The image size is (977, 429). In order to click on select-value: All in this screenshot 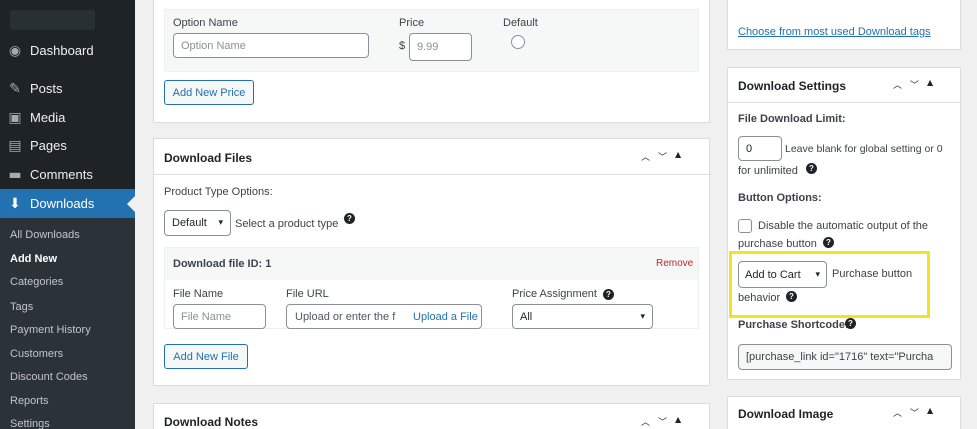, I will do `click(526, 316)`.